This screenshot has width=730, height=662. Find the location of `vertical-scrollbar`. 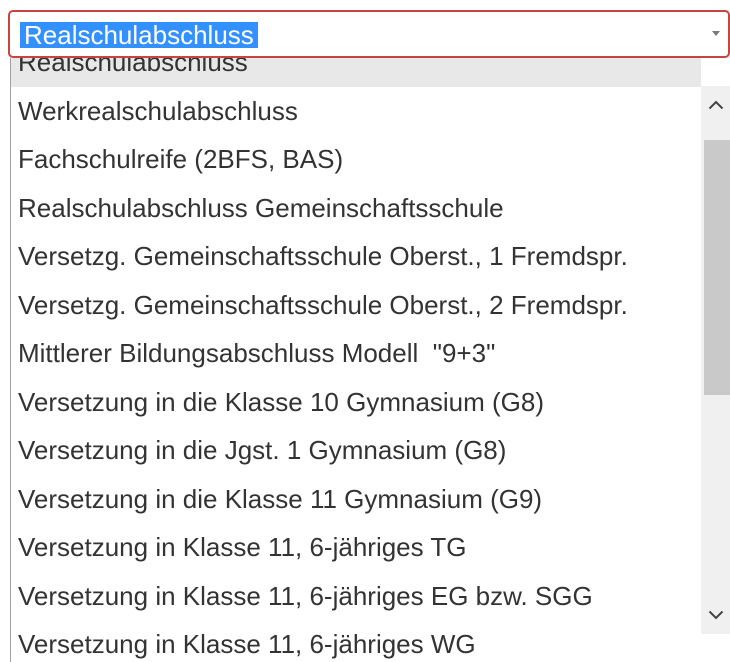

vertical-scrollbar is located at coordinates (715, 360).